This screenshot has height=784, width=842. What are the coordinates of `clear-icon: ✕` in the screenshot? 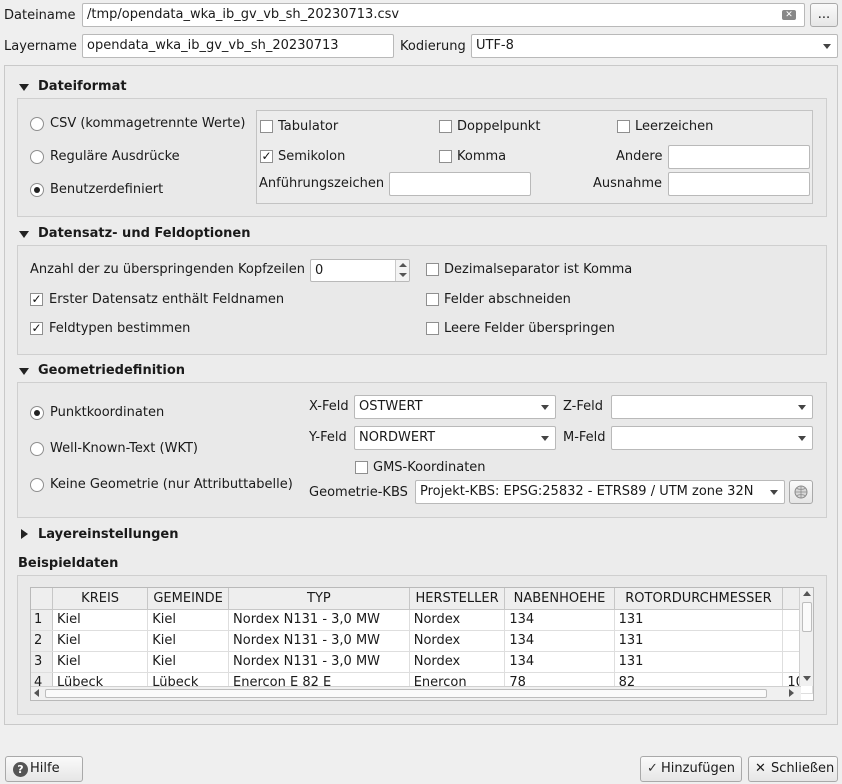 It's located at (789, 15).